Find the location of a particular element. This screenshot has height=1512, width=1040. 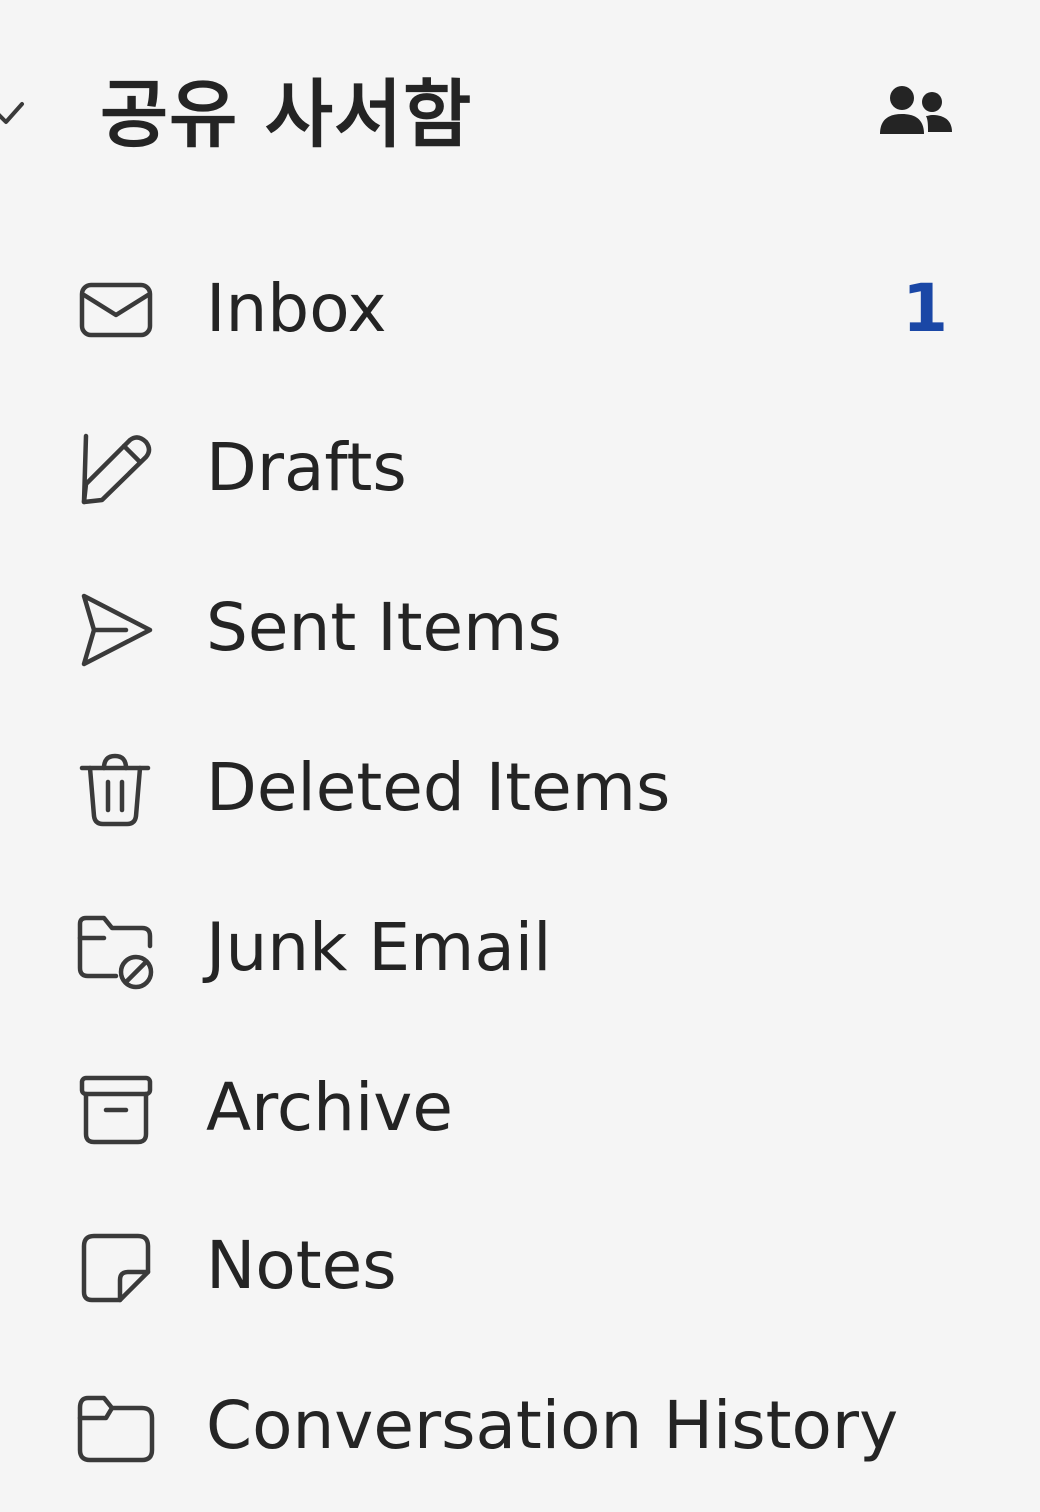

people-icon is located at coordinates (916, 110).